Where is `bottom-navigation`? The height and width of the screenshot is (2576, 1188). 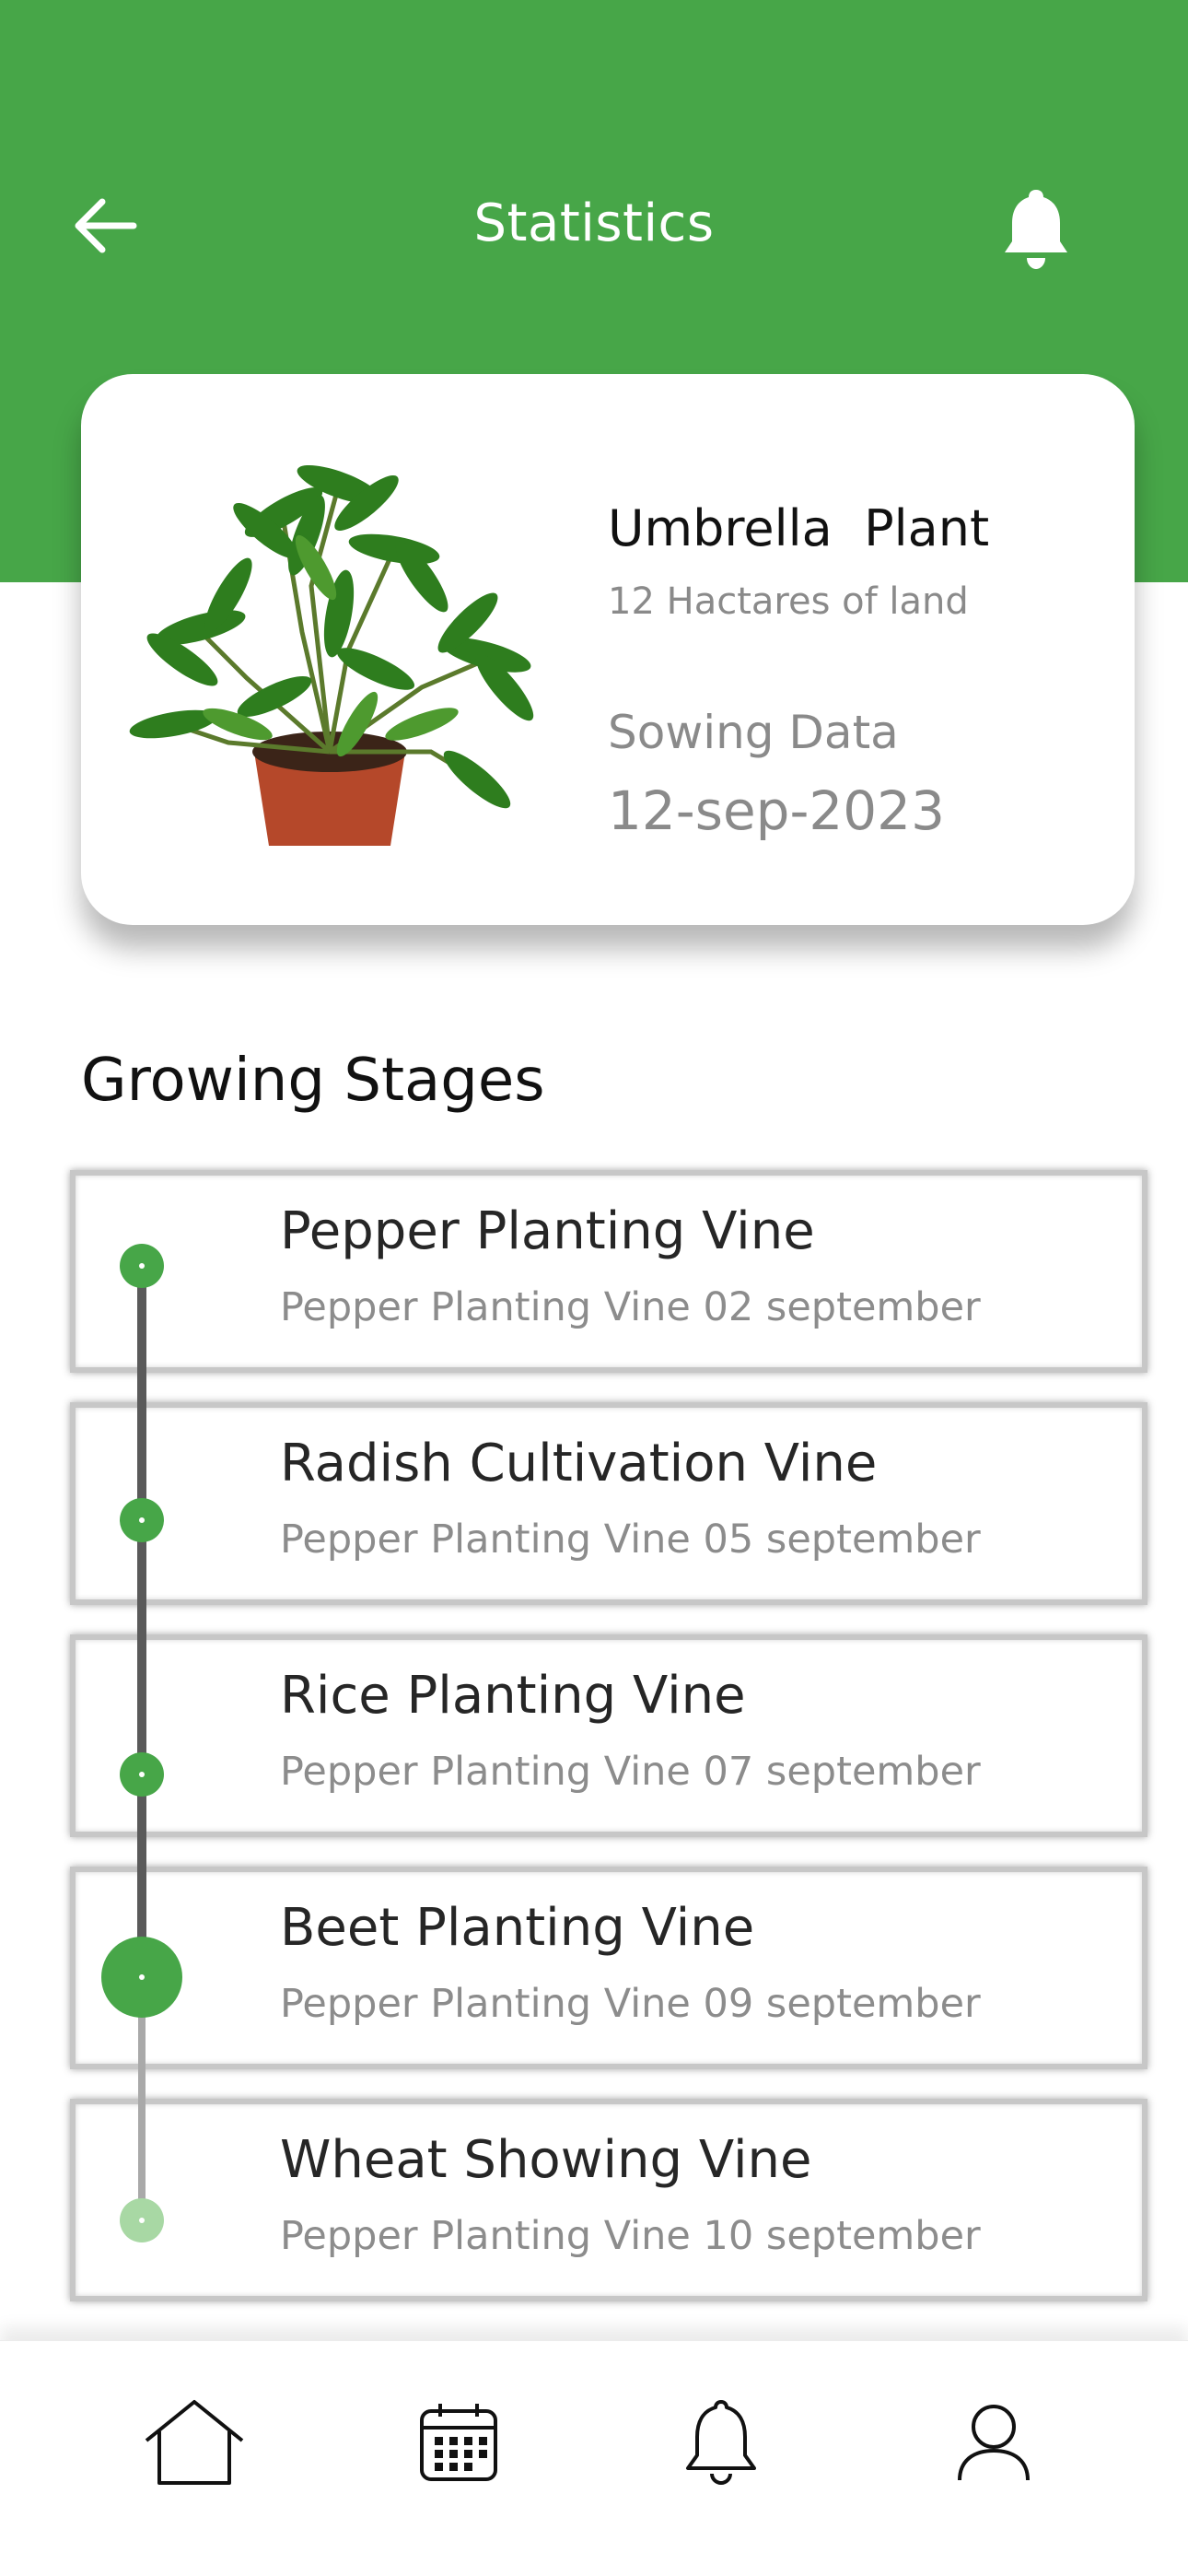 bottom-navigation is located at coordinates (594, 2458).